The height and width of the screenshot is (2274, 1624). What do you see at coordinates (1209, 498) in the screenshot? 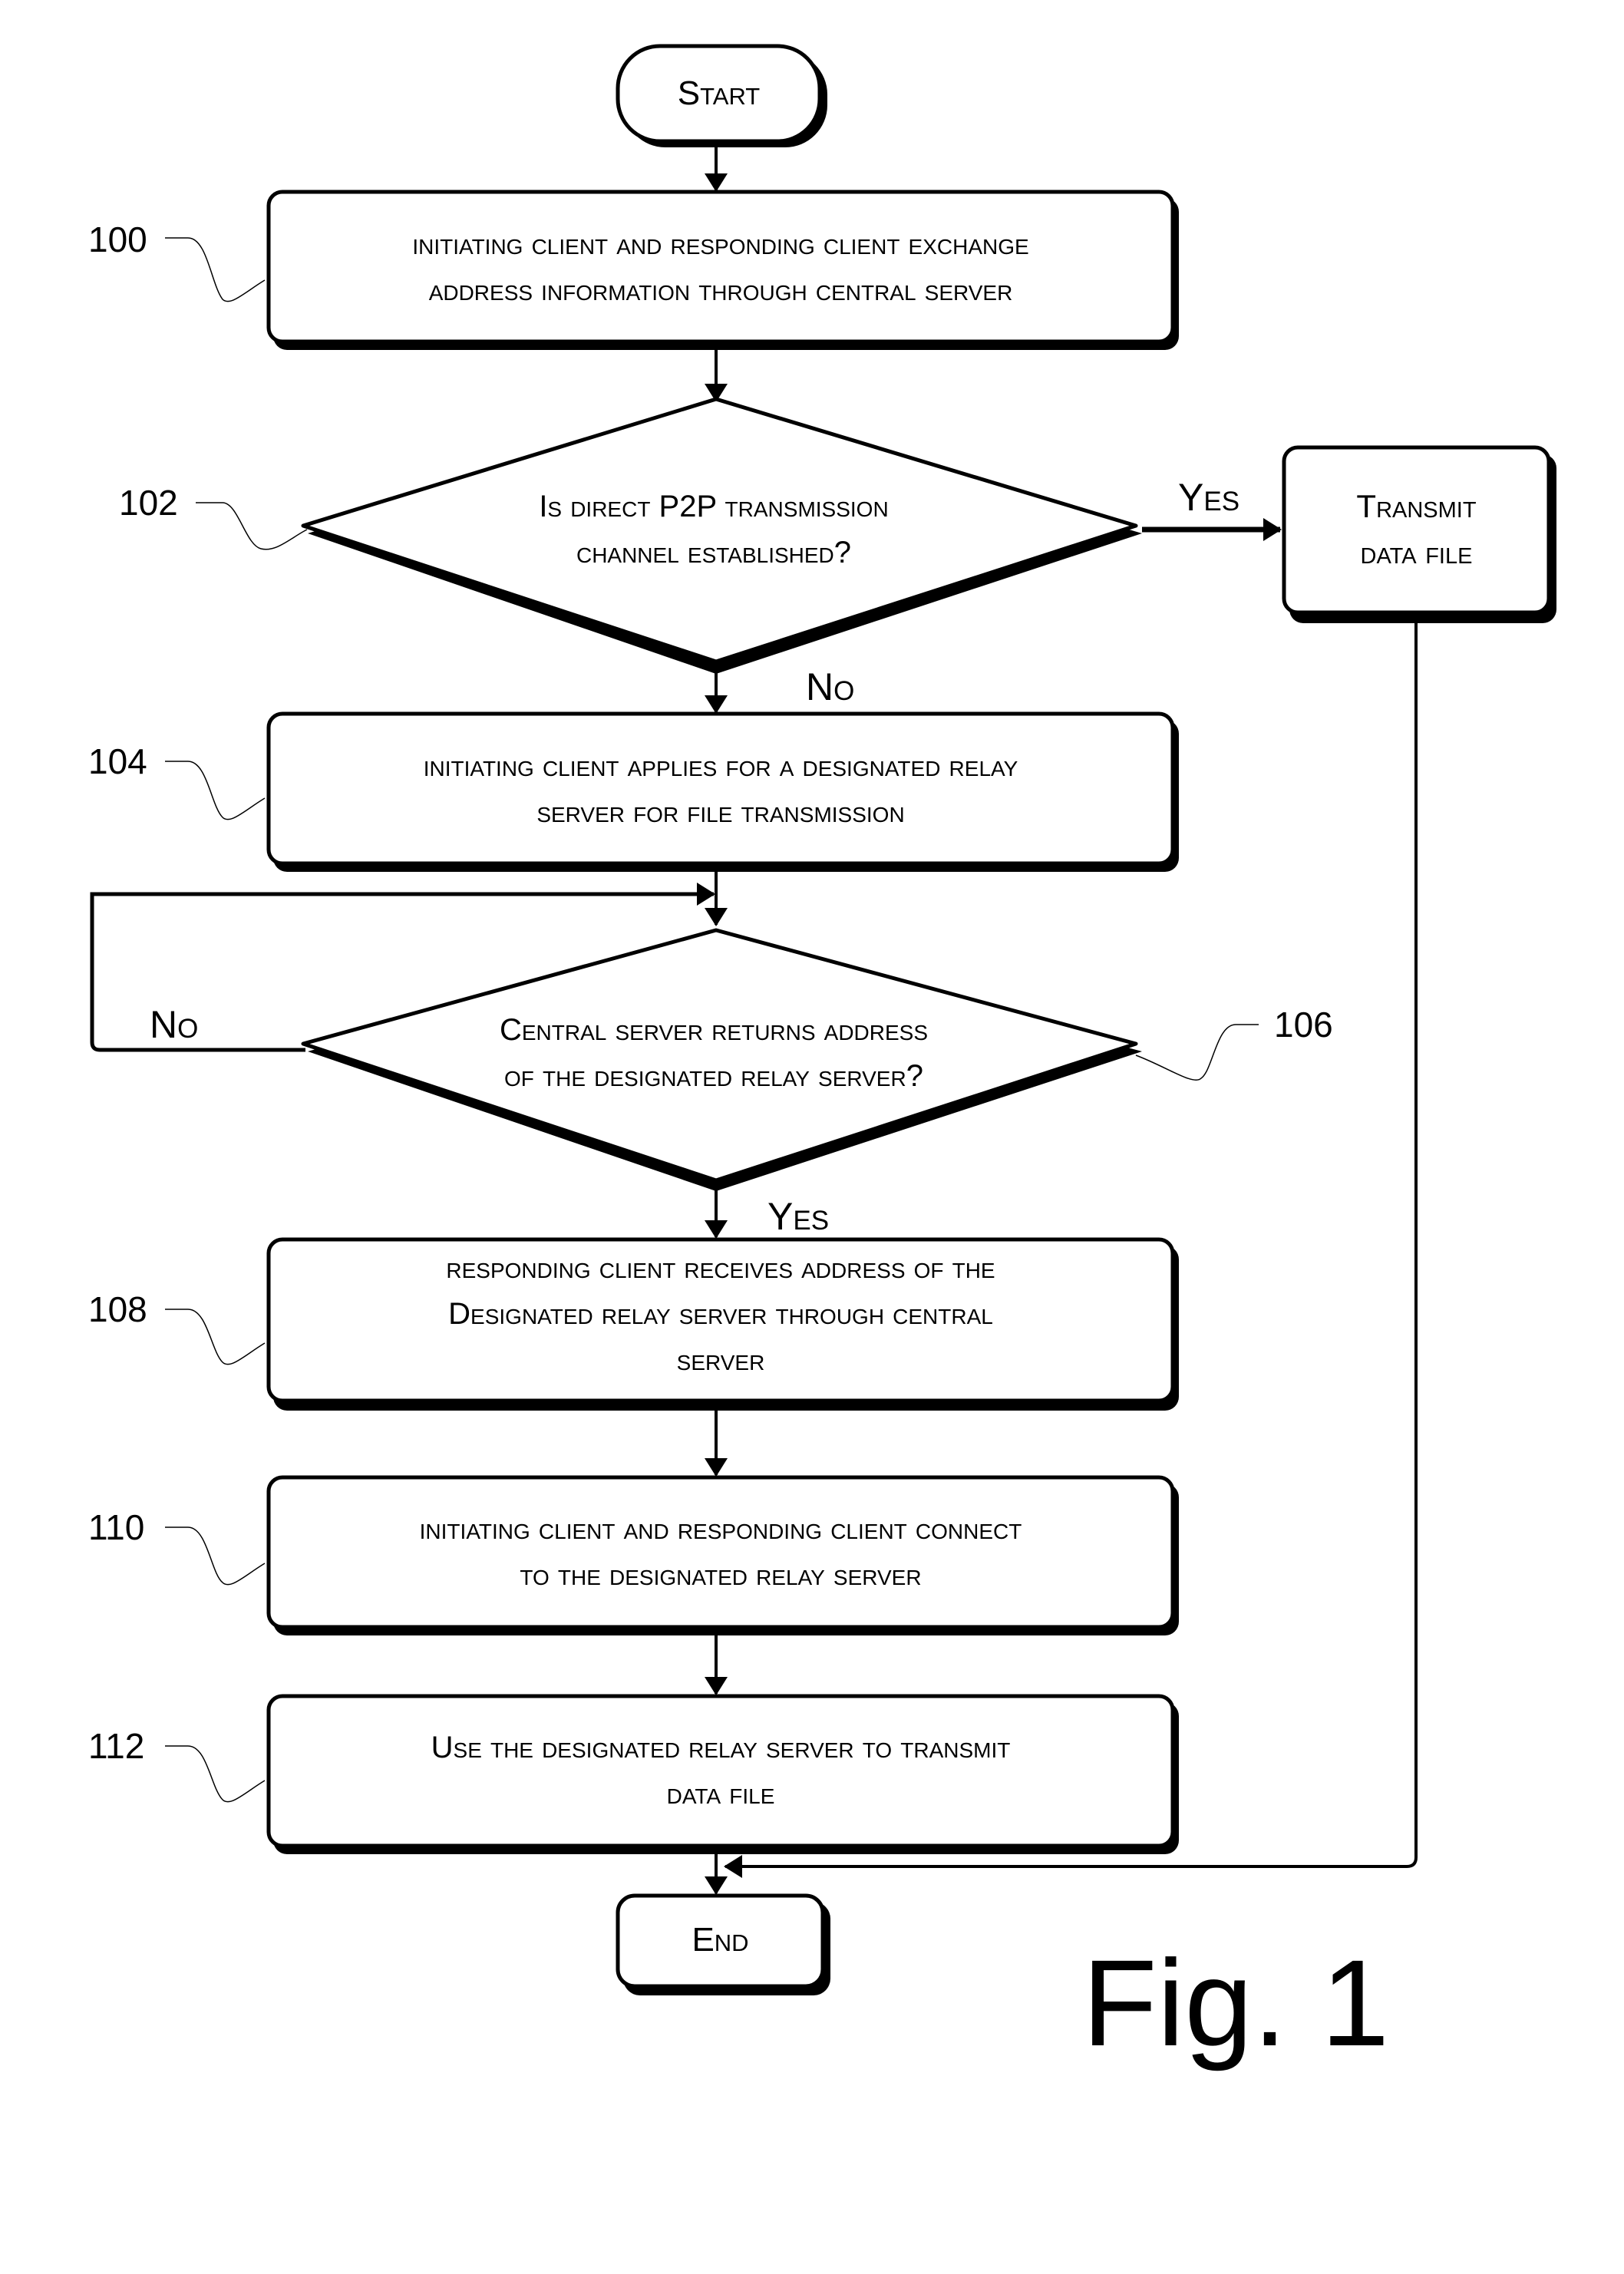
I see `yes-label-102: Yes` at bounding box center [1209, 498].